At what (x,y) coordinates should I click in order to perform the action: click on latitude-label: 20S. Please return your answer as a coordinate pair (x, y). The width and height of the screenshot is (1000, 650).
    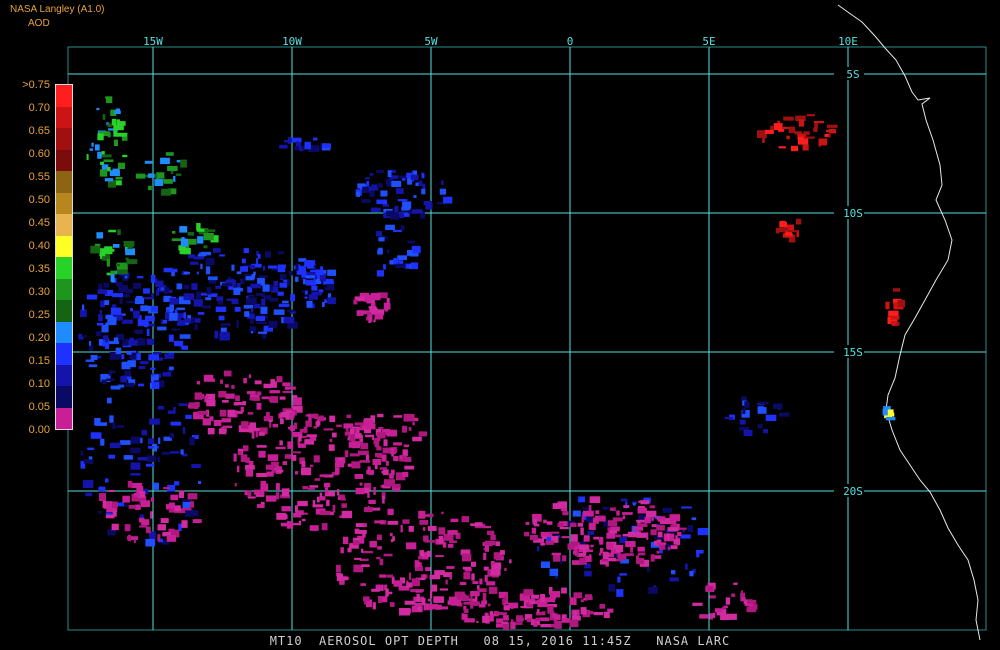
    Looking at the image, I should click on (853, 491).